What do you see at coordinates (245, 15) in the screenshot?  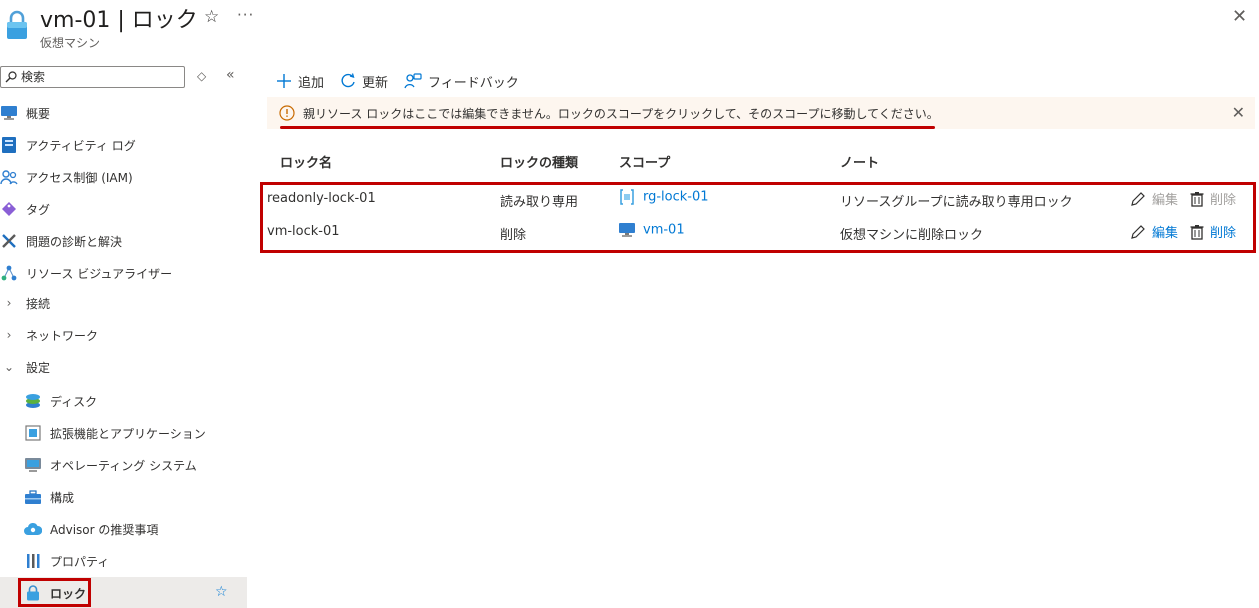 I see `more-options-icon: ···` at bounding box center [245, 15].